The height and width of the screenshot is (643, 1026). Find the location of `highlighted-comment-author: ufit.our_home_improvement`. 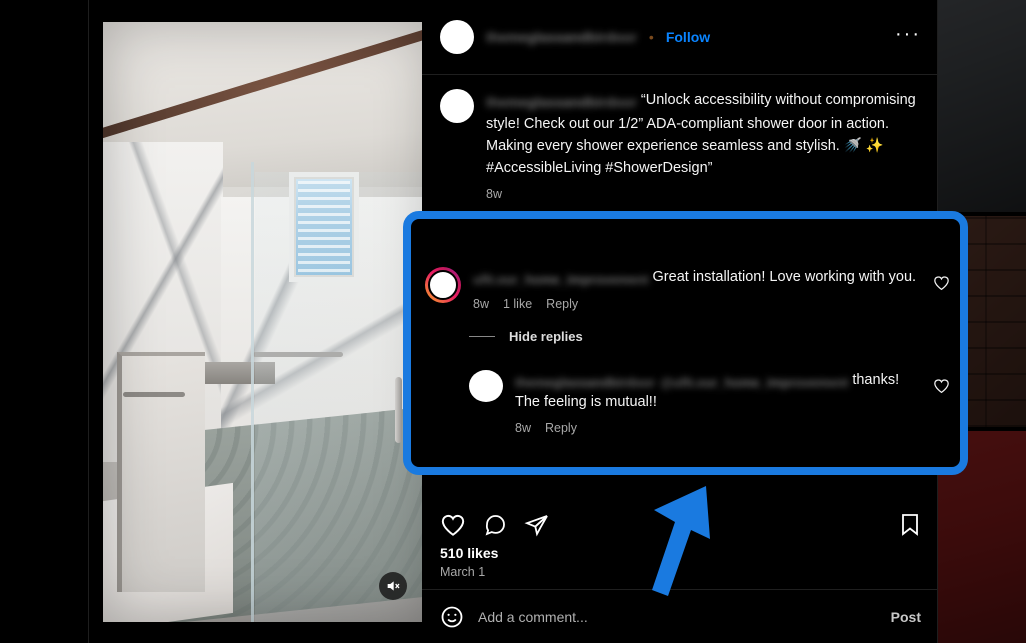

highlighted-comment-author: ufit.our_home_improvement is located at coordinates (561, 280).